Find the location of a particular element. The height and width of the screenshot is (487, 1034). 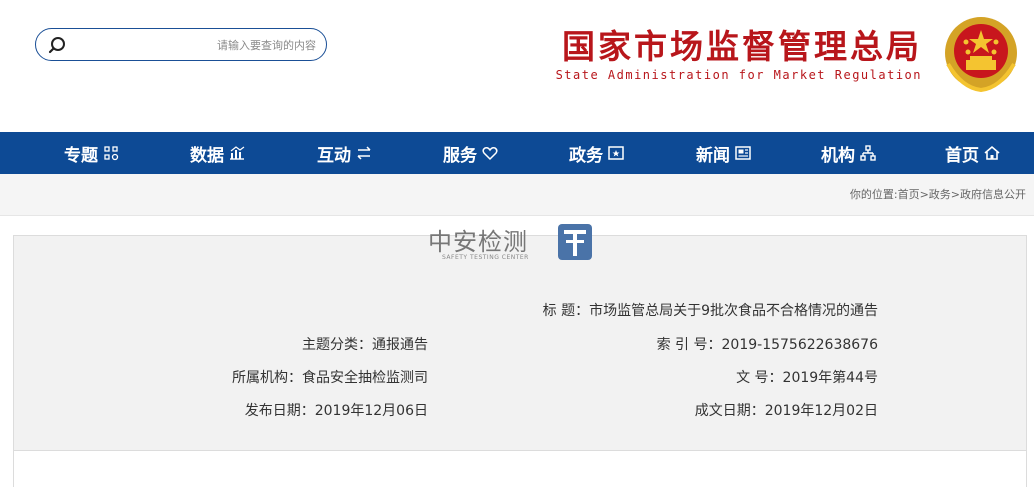

doc-written-date-field: 成文日期：2019年12月02日 is located at coordinates (786, 410).